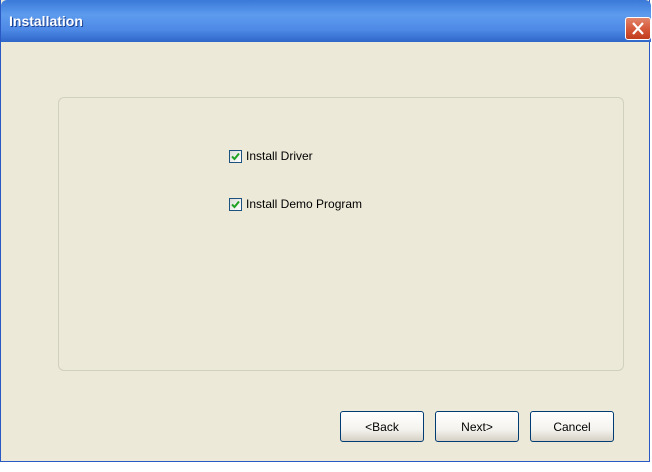 The width and height of the screenshot is (652, 472). I want to click on close-icon, so click(638, 28).